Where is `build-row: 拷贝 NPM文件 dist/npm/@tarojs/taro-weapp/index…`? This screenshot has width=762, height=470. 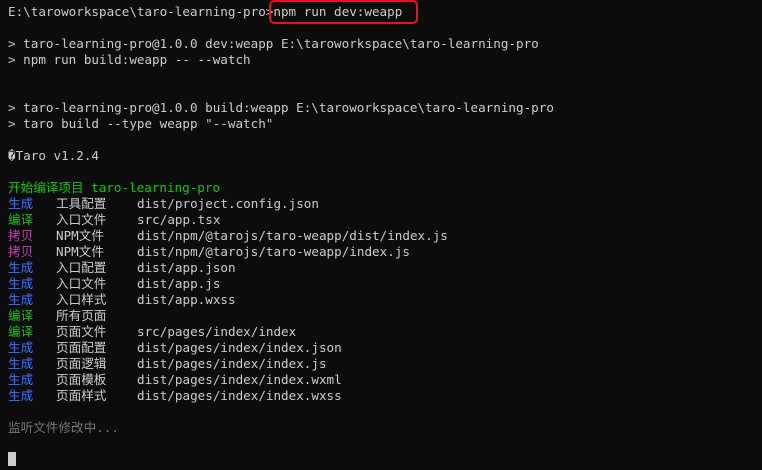
build-row: 拷贝 NPM文件 dist/npm/@tarojs/taro-weapp/index… is located at coordinates (381, 252).